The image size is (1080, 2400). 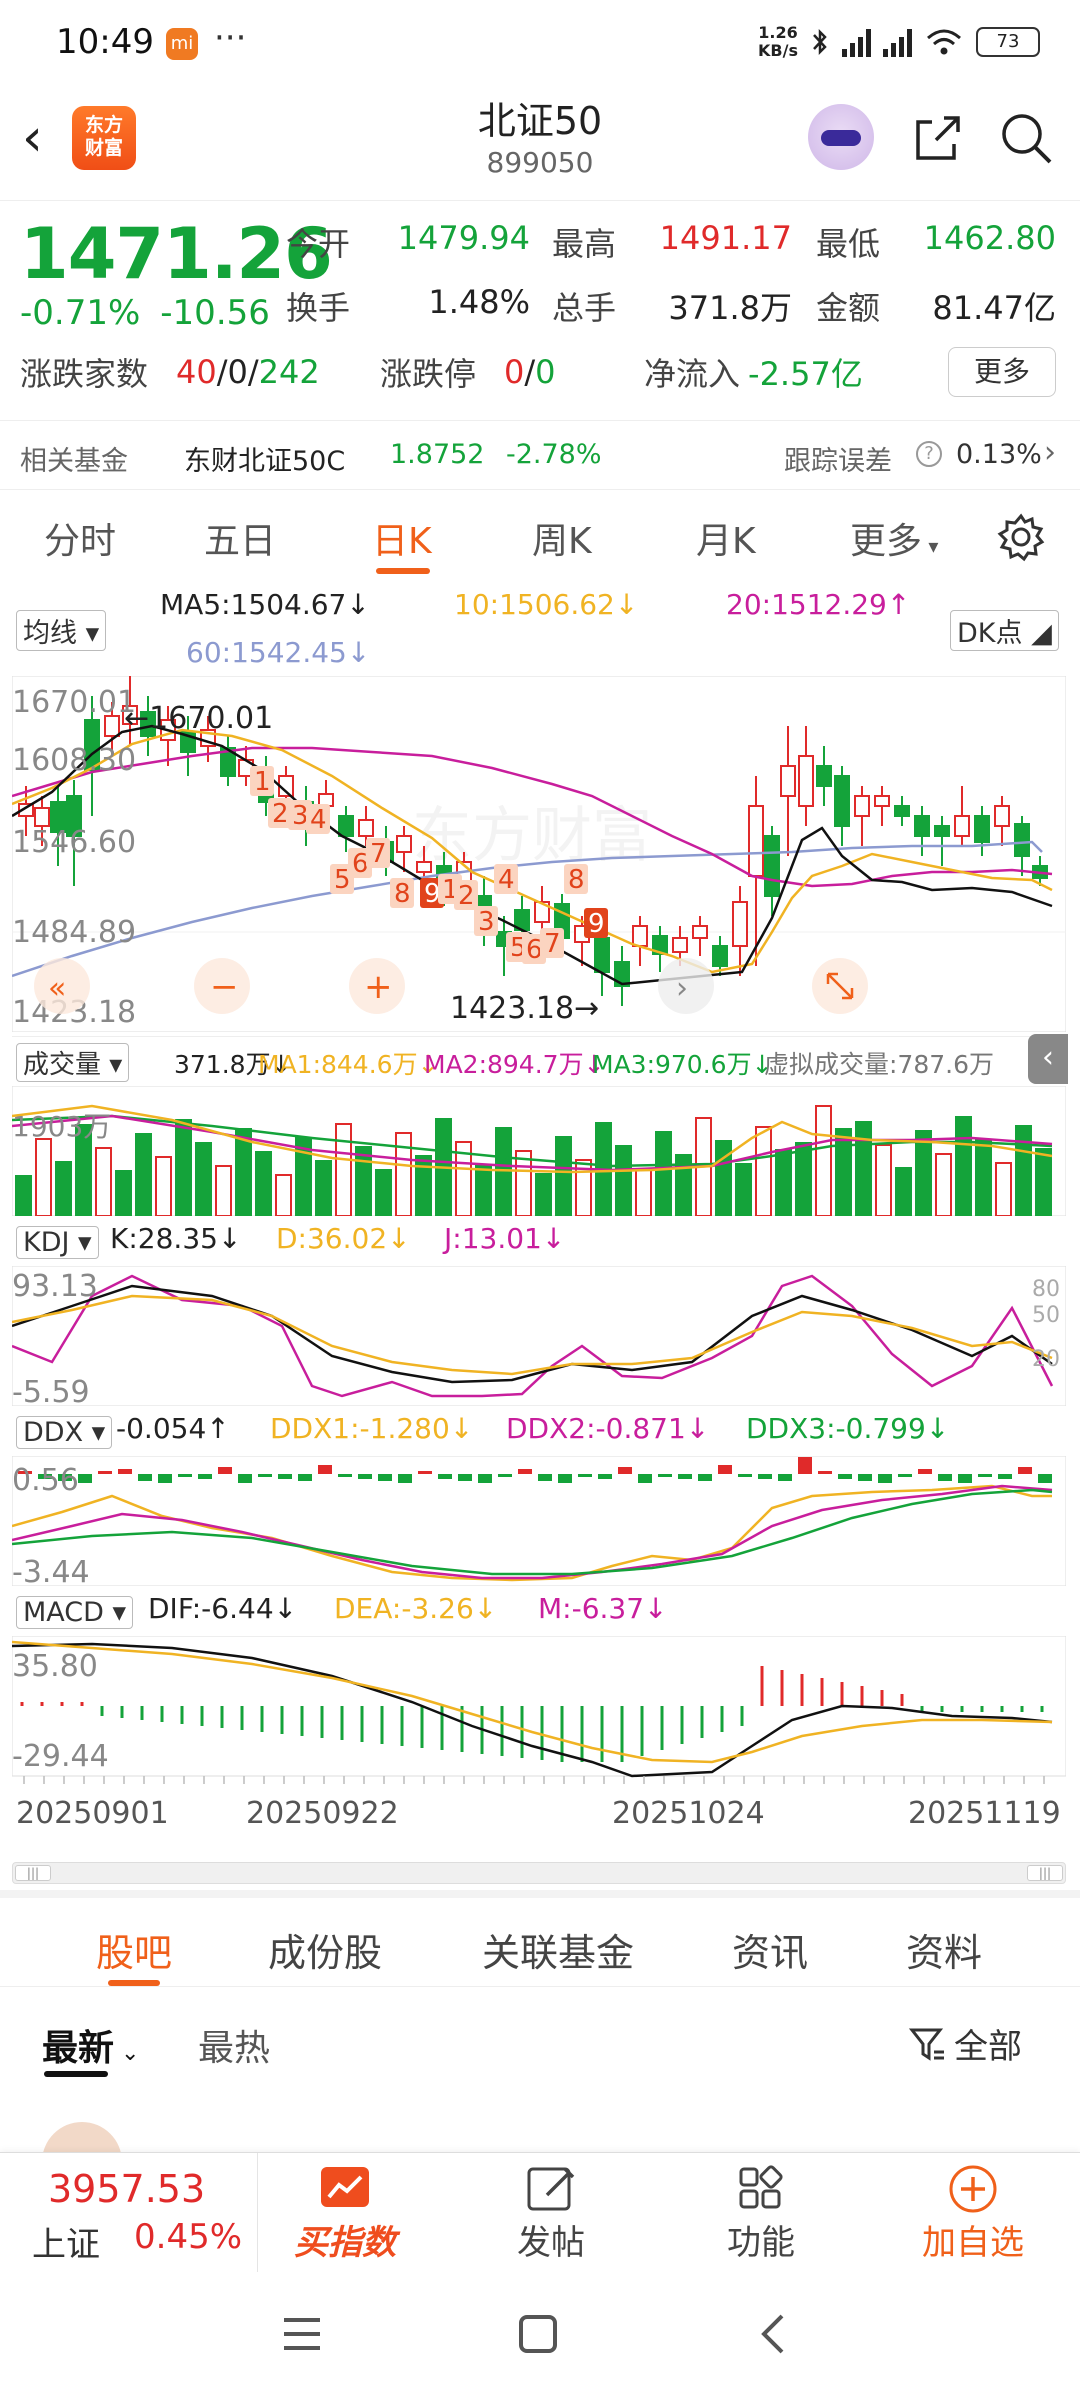 What do you see at coordinates (51, 1390) in the screenshot?
I see `kdj-bottom-label: -5.59` at bounding box center [51, 1390].